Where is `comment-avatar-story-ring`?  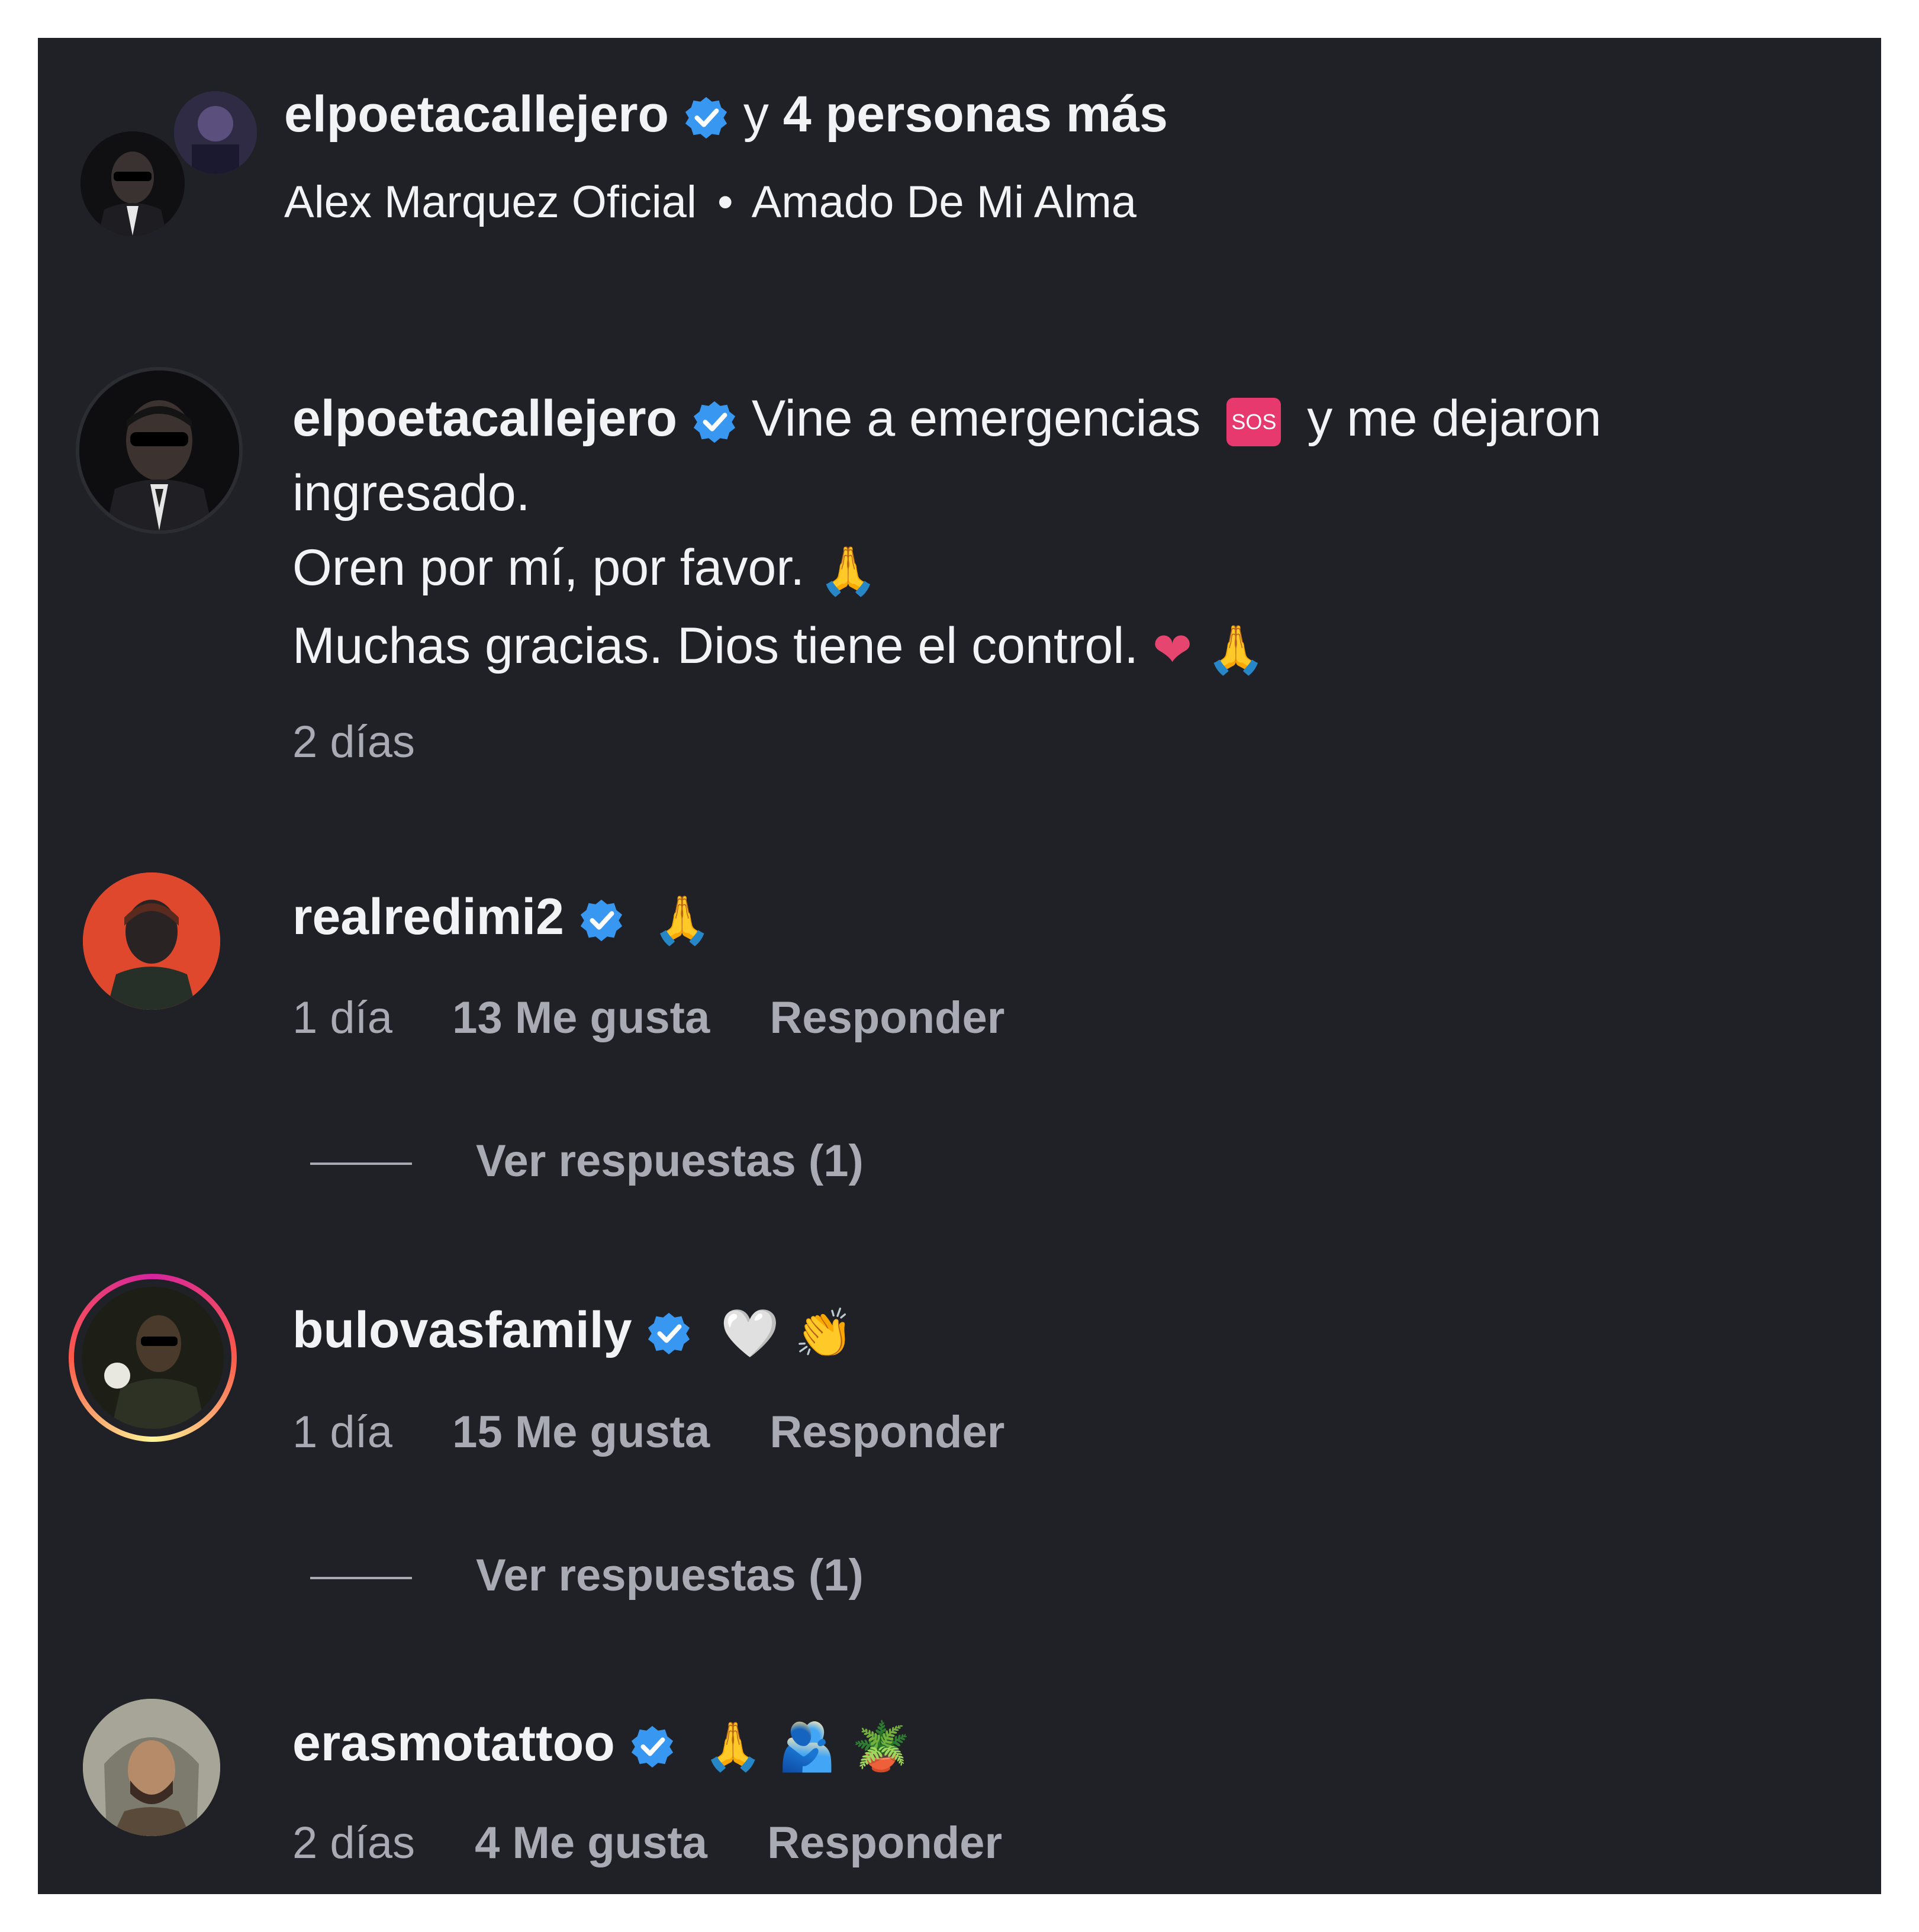
comment-avatar-story-ring is located at coordinates (153, 1358).